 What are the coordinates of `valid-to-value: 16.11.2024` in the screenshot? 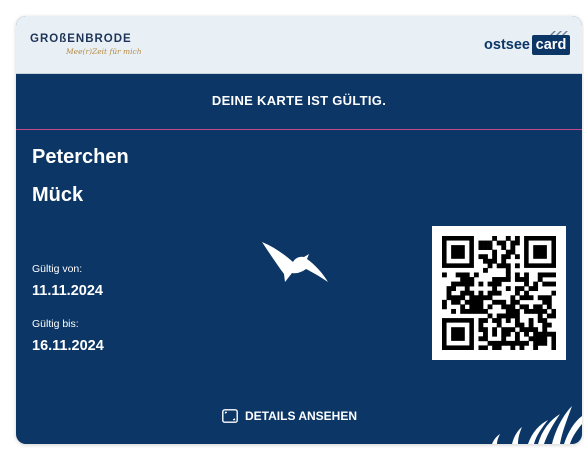 It's located at (68, 346).